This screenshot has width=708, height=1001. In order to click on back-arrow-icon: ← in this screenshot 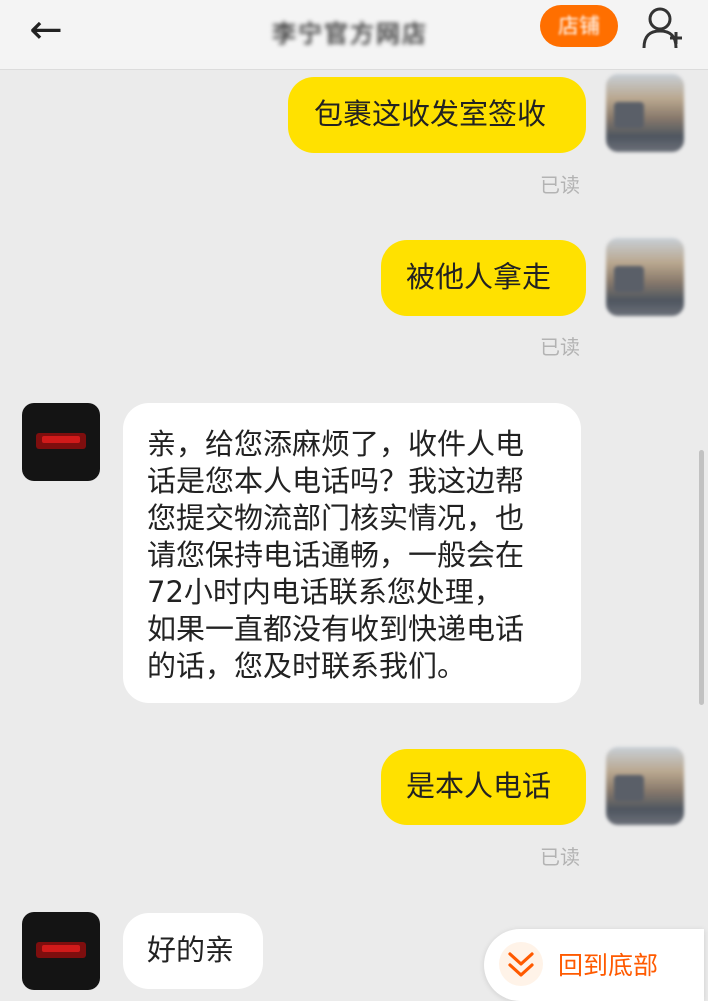, I will do `click(46, 32)`.